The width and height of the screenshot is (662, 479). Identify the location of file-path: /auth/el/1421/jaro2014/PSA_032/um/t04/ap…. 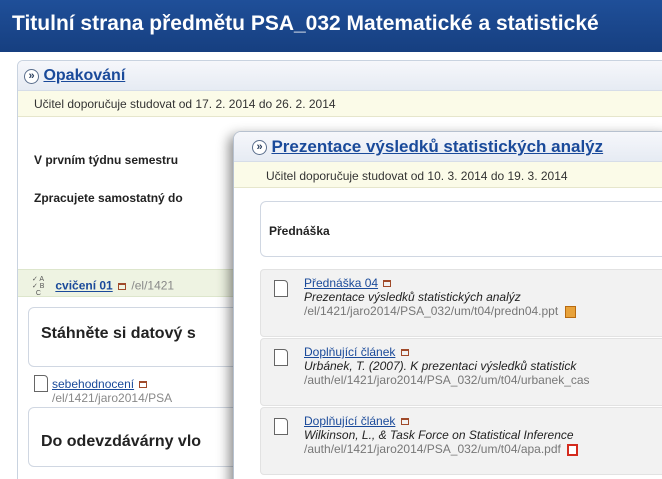
(432, 449).